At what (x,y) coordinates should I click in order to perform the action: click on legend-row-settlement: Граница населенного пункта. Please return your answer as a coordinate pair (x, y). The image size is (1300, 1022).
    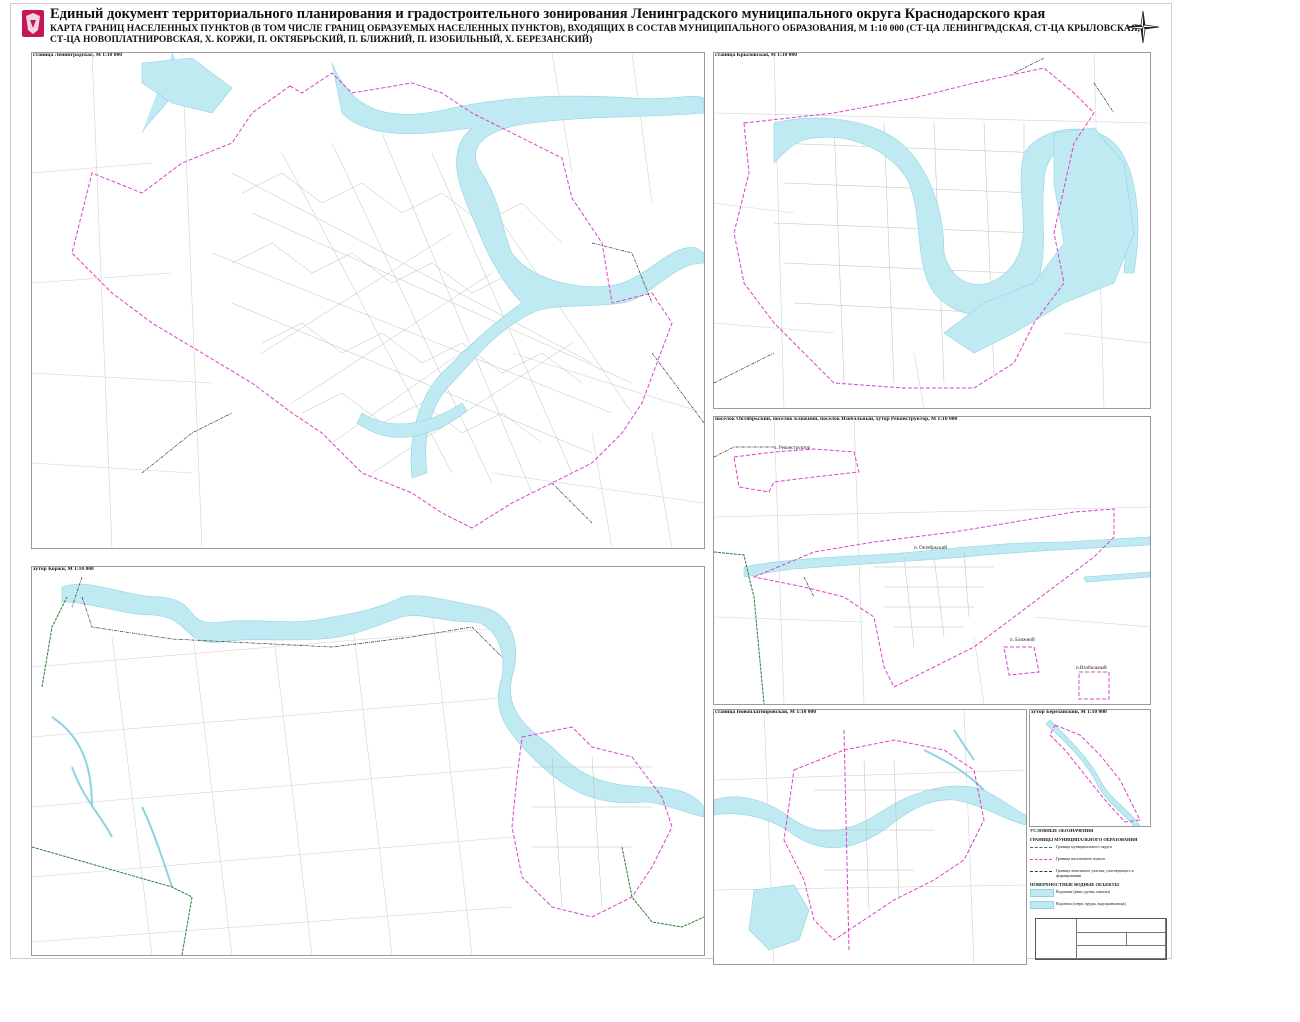
    Looking at the image, I should click on (1095, 860).